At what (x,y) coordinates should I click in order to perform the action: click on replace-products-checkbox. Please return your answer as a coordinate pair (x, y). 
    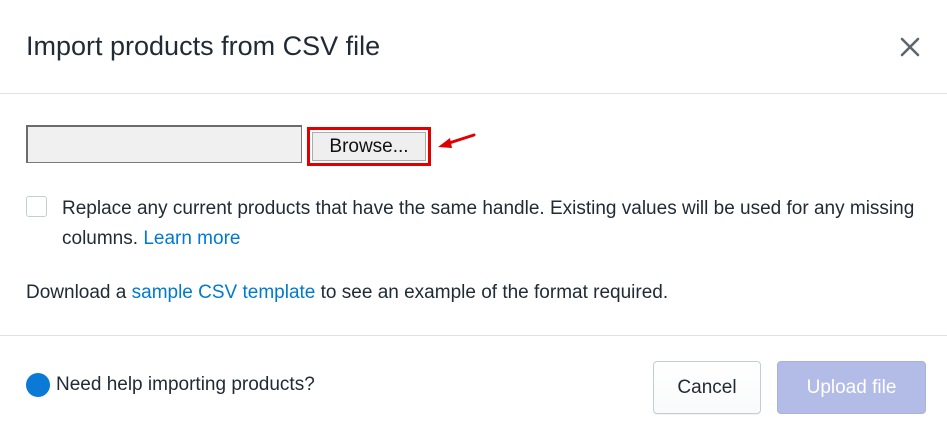
    Looking at the image, I should click on (36, 206).